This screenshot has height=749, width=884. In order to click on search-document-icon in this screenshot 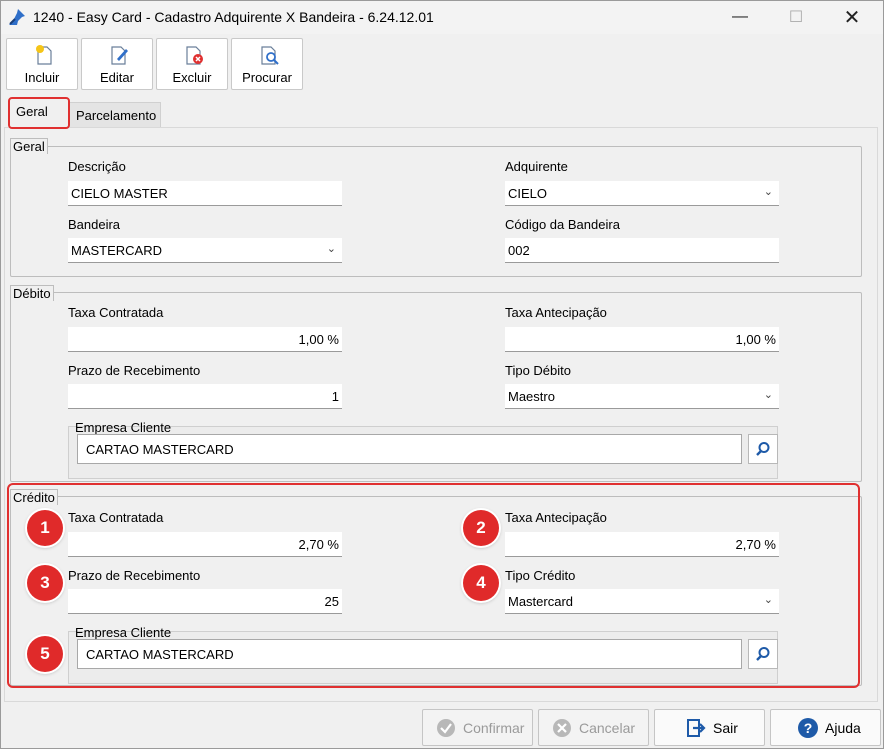, I will do `click(270, 55)`.